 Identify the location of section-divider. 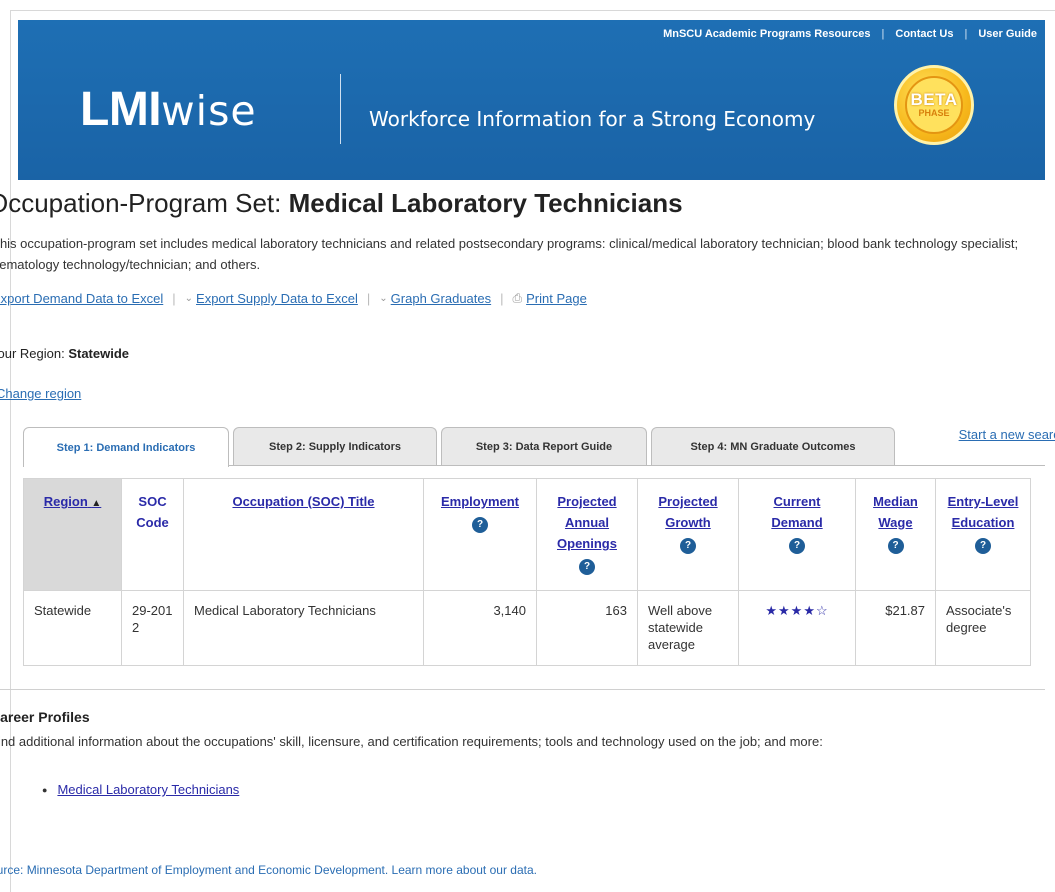
(522, 689).